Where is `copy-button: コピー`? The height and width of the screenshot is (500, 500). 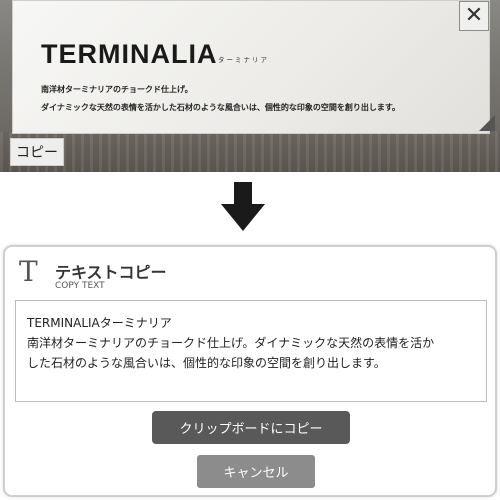
copy-button: コピー is located at coordinates (37, 152).